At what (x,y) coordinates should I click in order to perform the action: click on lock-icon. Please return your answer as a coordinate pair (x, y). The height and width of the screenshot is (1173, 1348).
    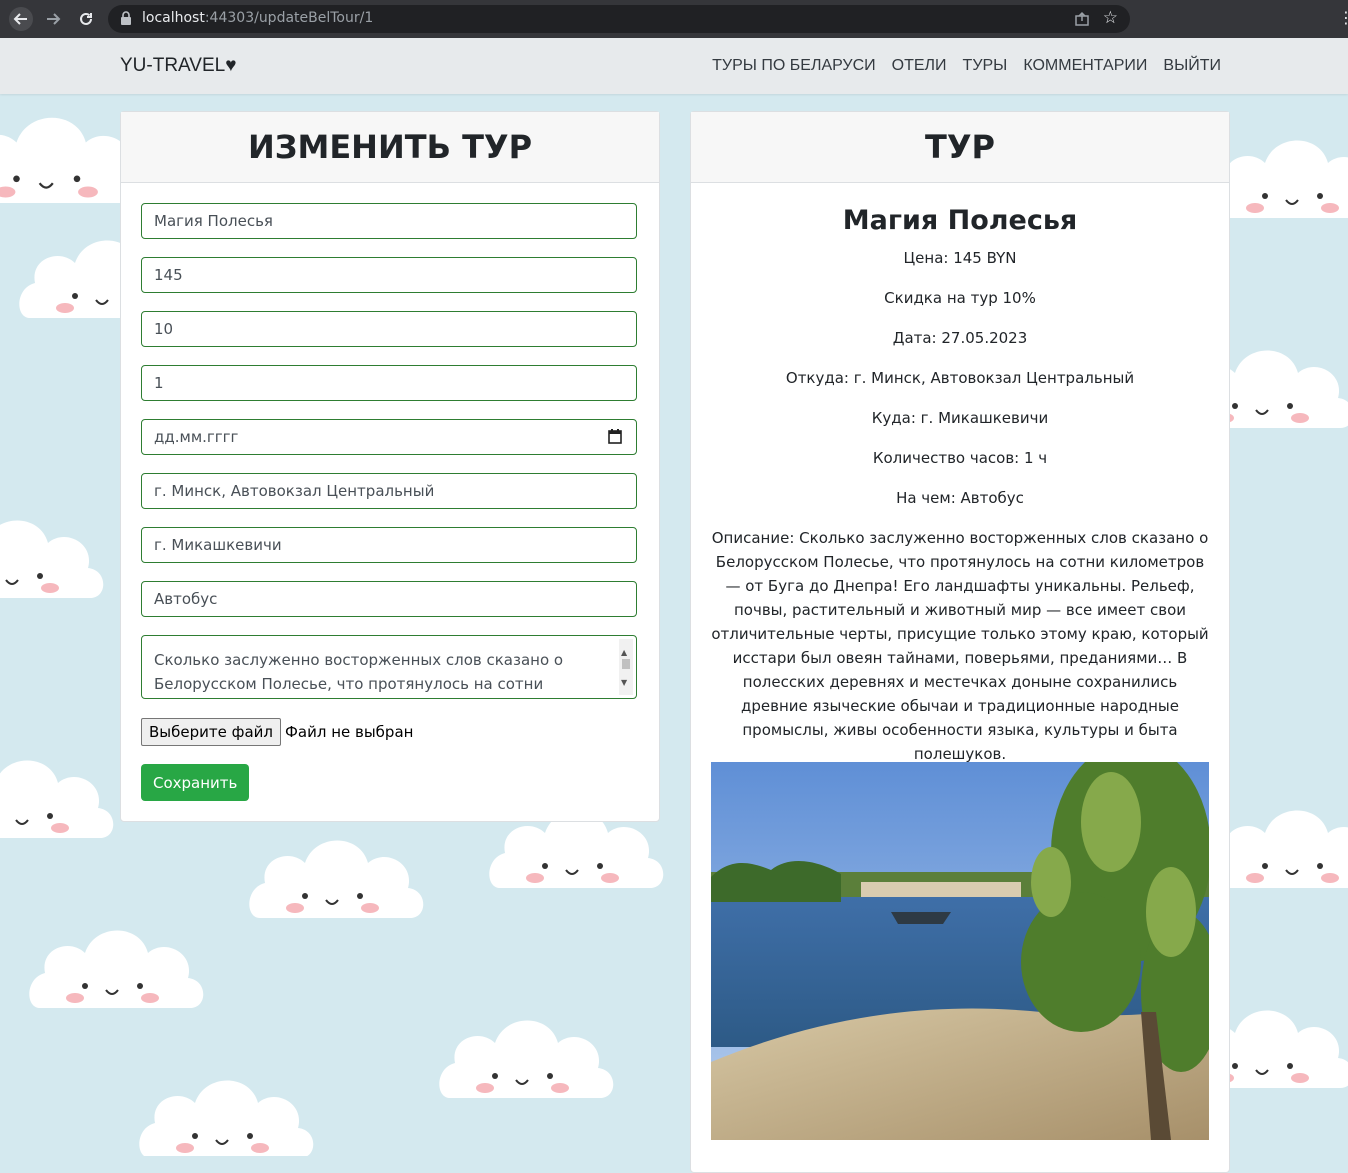
    Looking at the image, I should click on (126, 20).